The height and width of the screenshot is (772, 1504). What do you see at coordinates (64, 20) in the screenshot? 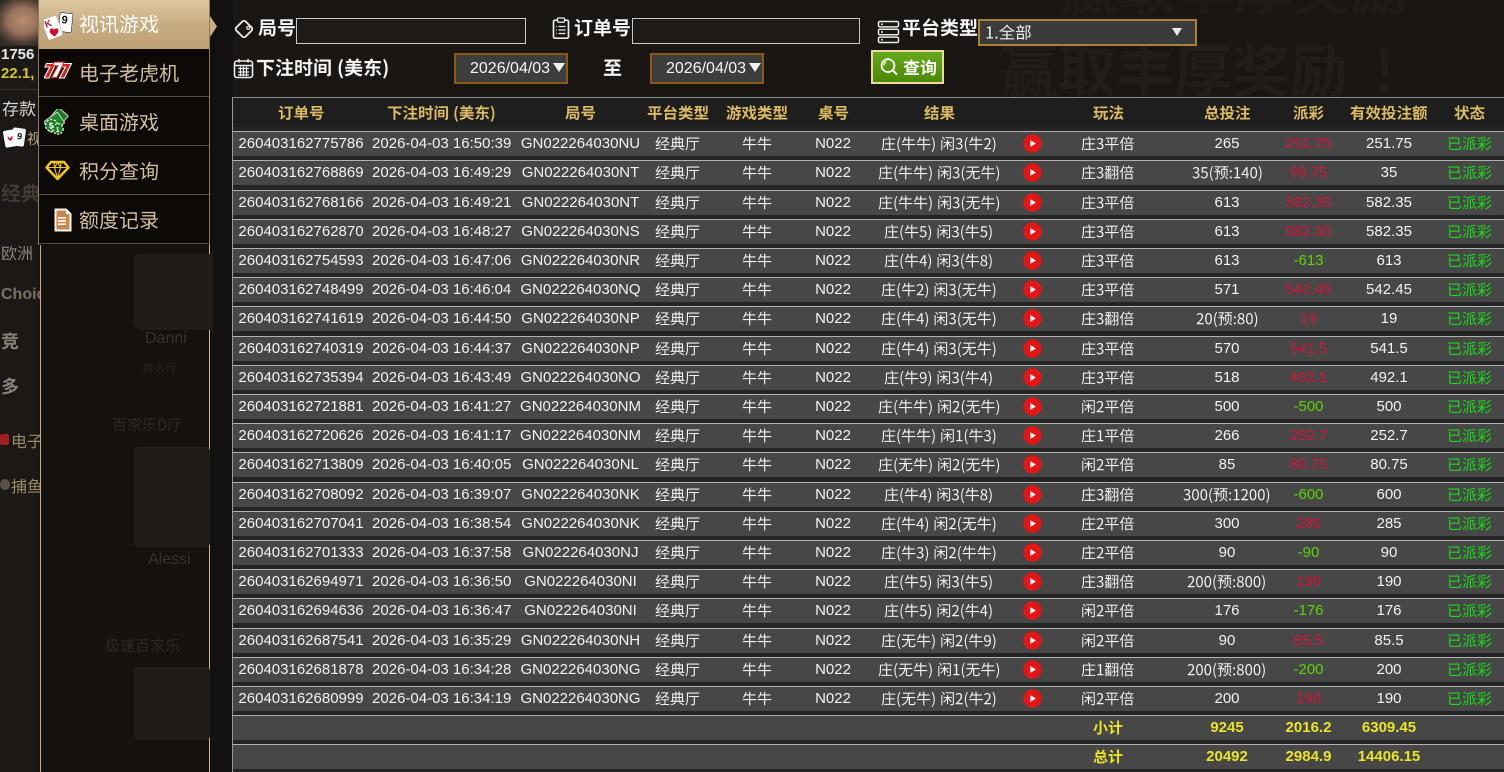
I see `svg-text: 9` at bounding box center [64, 20].